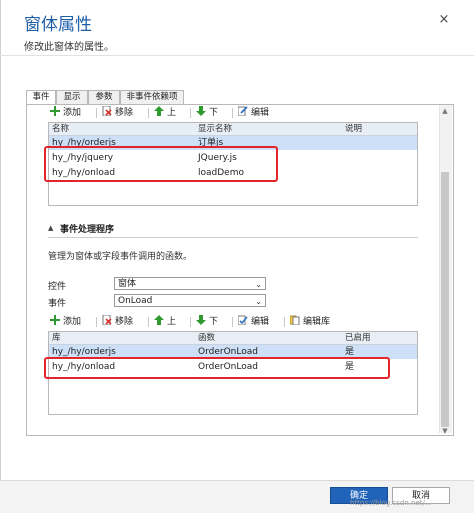  What do you see at coordinates (190, 283) in the screenshot?
I see `control-select: 窗体 ⌄` at bounding box center [190, 283].